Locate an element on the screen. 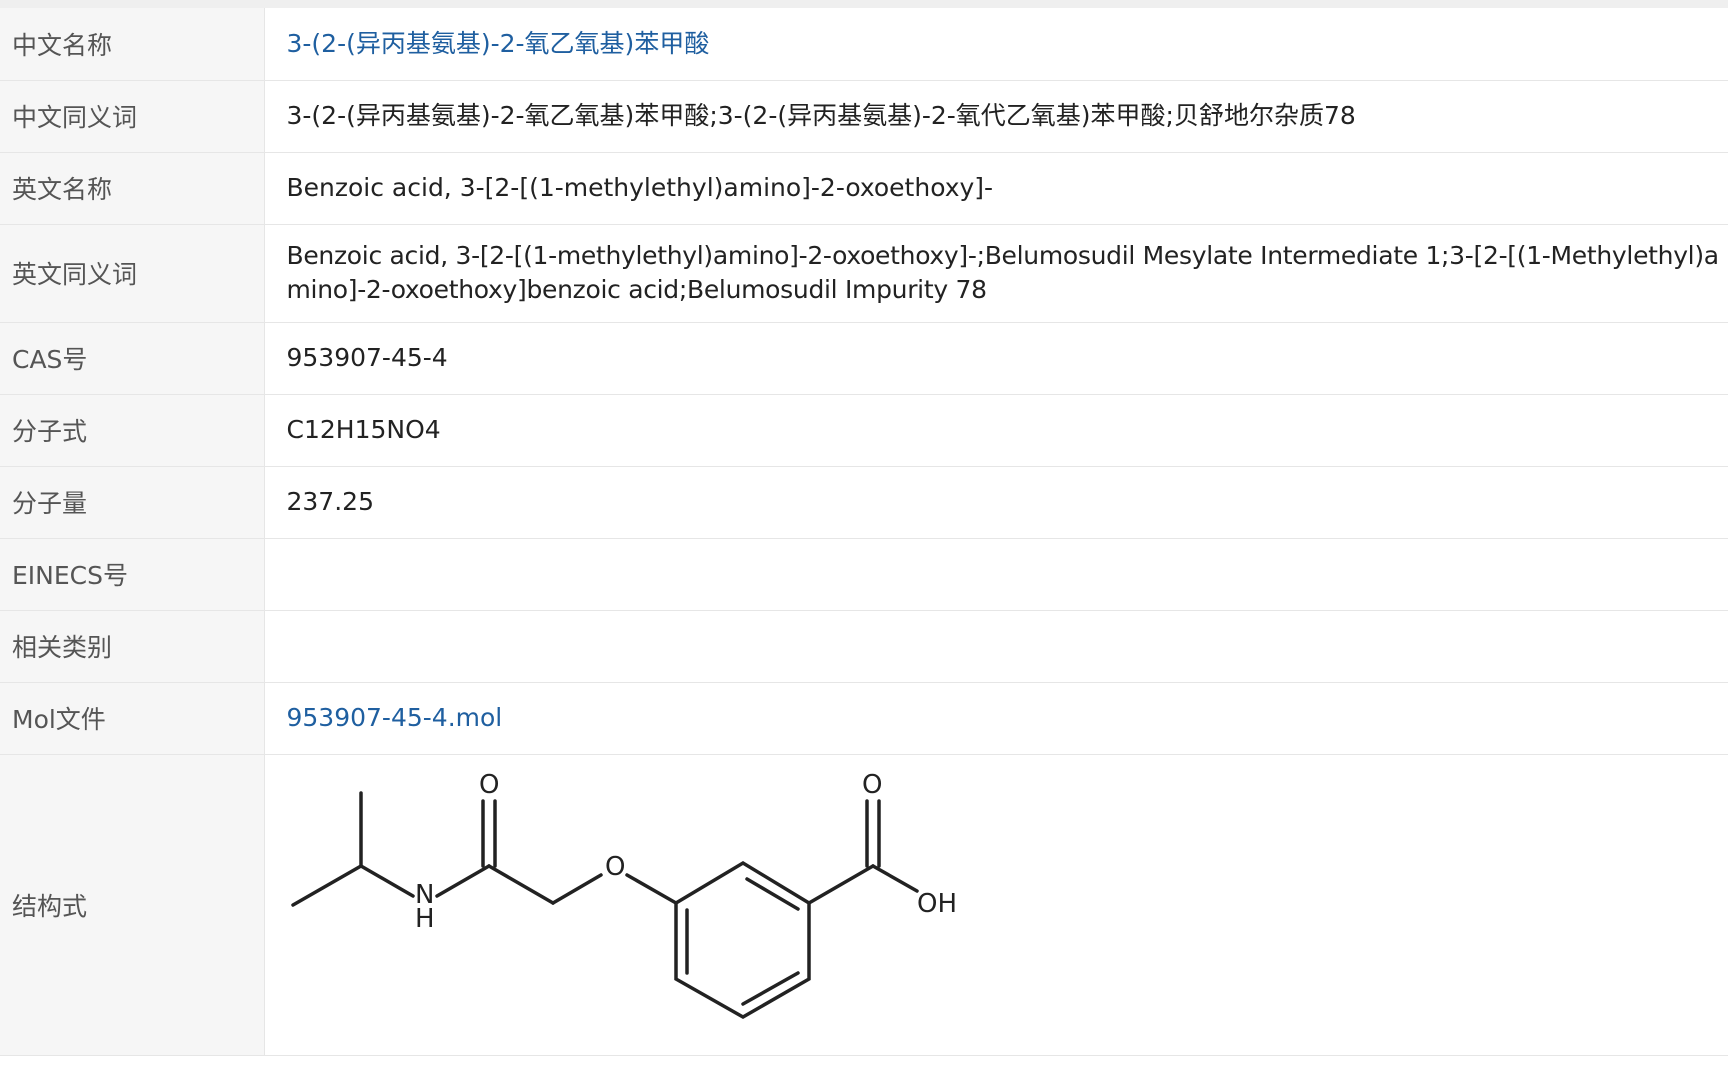 The height and width of the screenshot is (1068, 1728). label-mol-file: Mol文件 is located at coordinates (132, 718).